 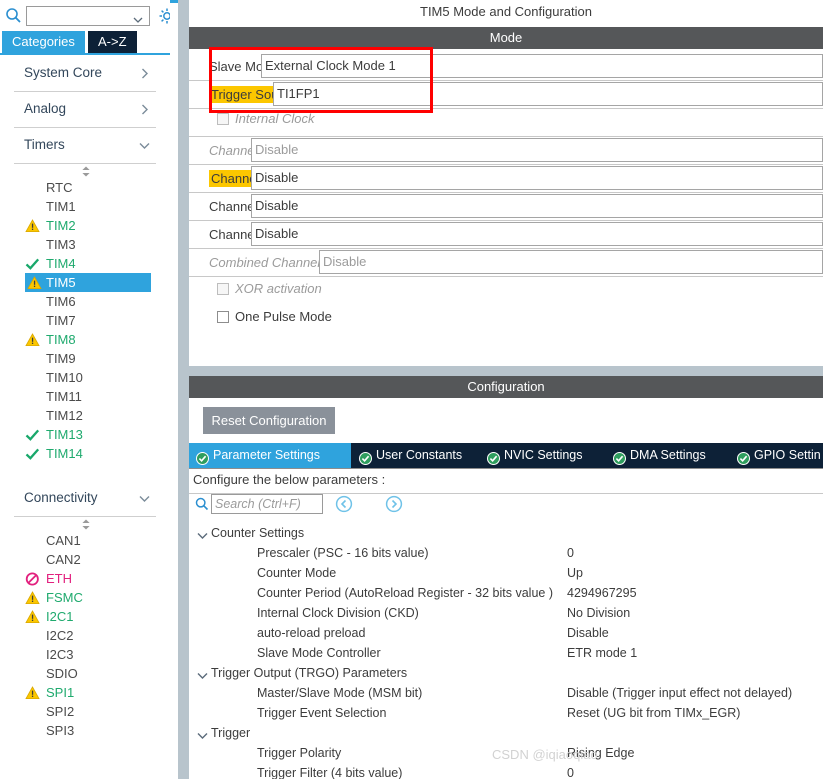 I want to click on param-group-trigger: Trigger, so click(x=506, y=734).